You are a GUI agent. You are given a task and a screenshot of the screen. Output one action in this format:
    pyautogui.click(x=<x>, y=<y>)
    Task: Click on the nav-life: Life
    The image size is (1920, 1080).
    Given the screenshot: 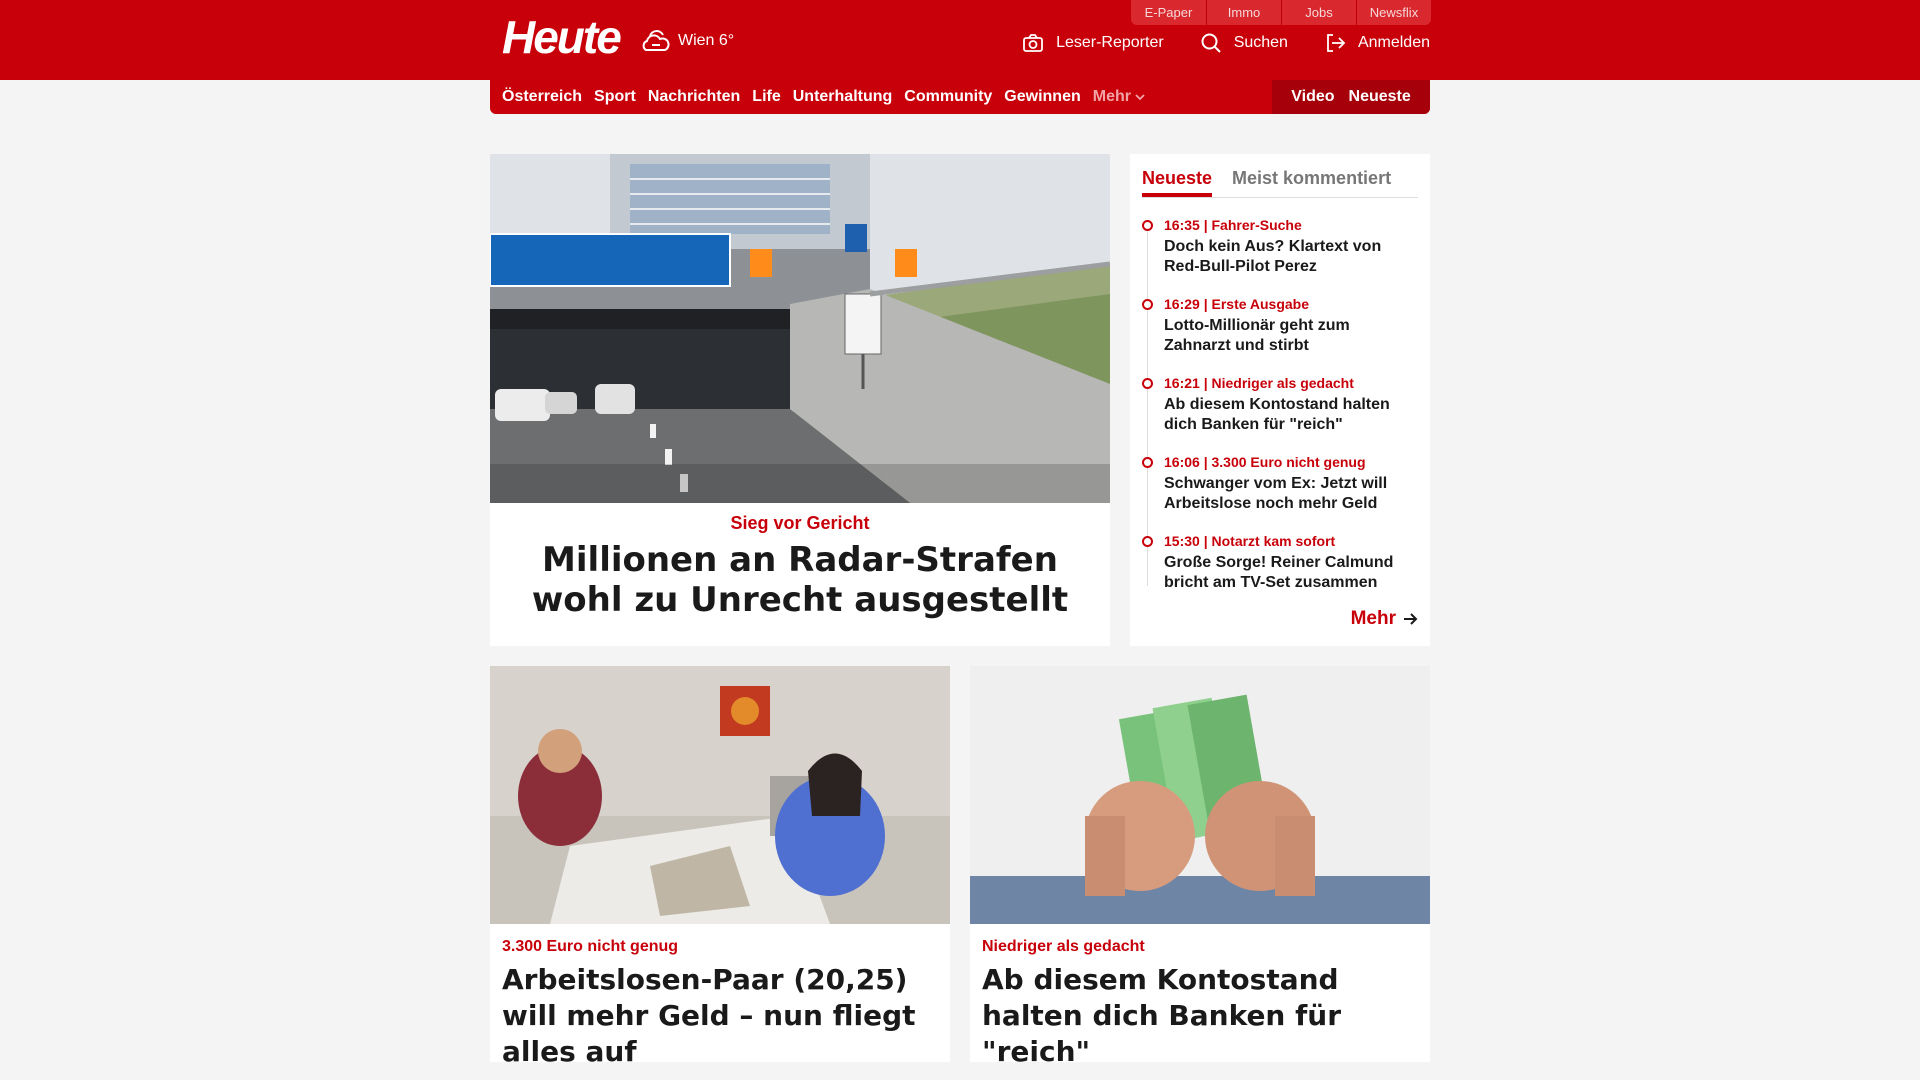 What is the action you would take?
    pyautogui.click(x=766, y=97)
    